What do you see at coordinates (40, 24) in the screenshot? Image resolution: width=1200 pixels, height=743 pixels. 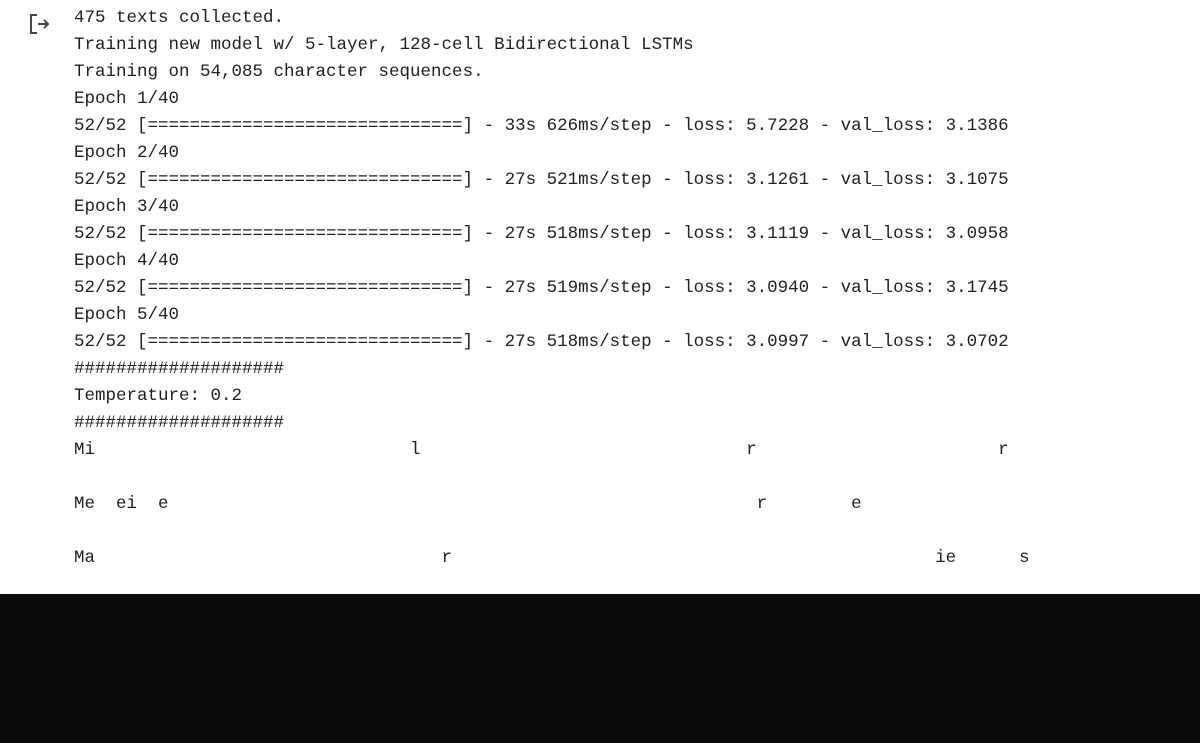 I see `output-redirect-icon` at bounding box center [40, 24].